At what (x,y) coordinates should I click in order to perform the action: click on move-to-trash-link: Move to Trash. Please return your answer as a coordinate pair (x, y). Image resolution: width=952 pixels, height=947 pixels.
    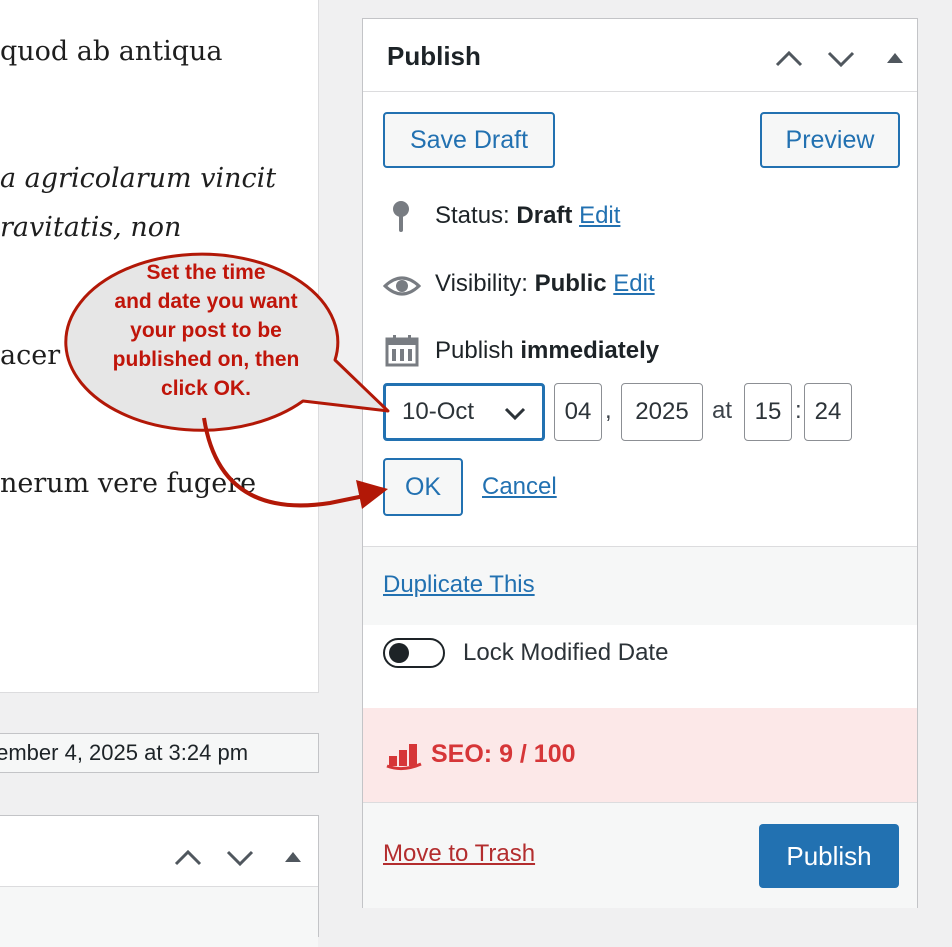
    Looking at the image, I should click on (459, 854).